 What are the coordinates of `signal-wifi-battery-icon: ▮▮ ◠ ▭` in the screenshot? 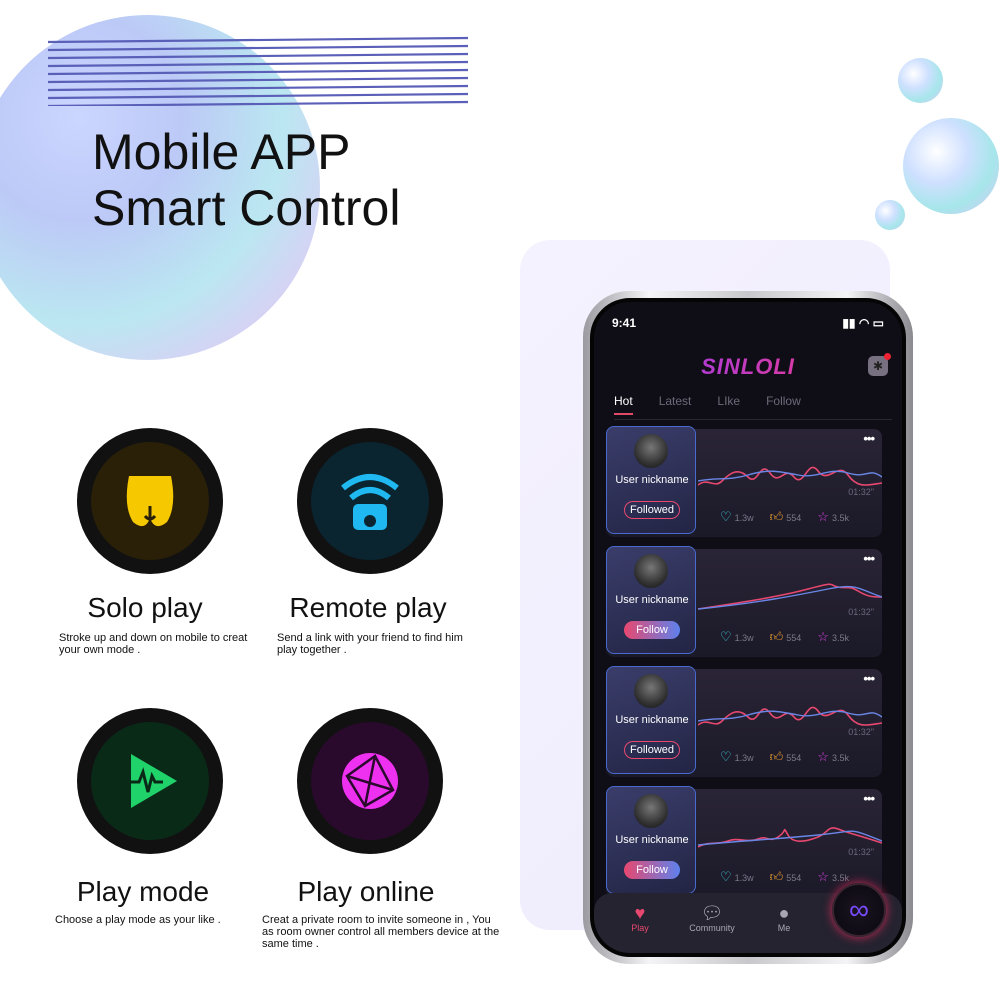 It's located at (863, 323).